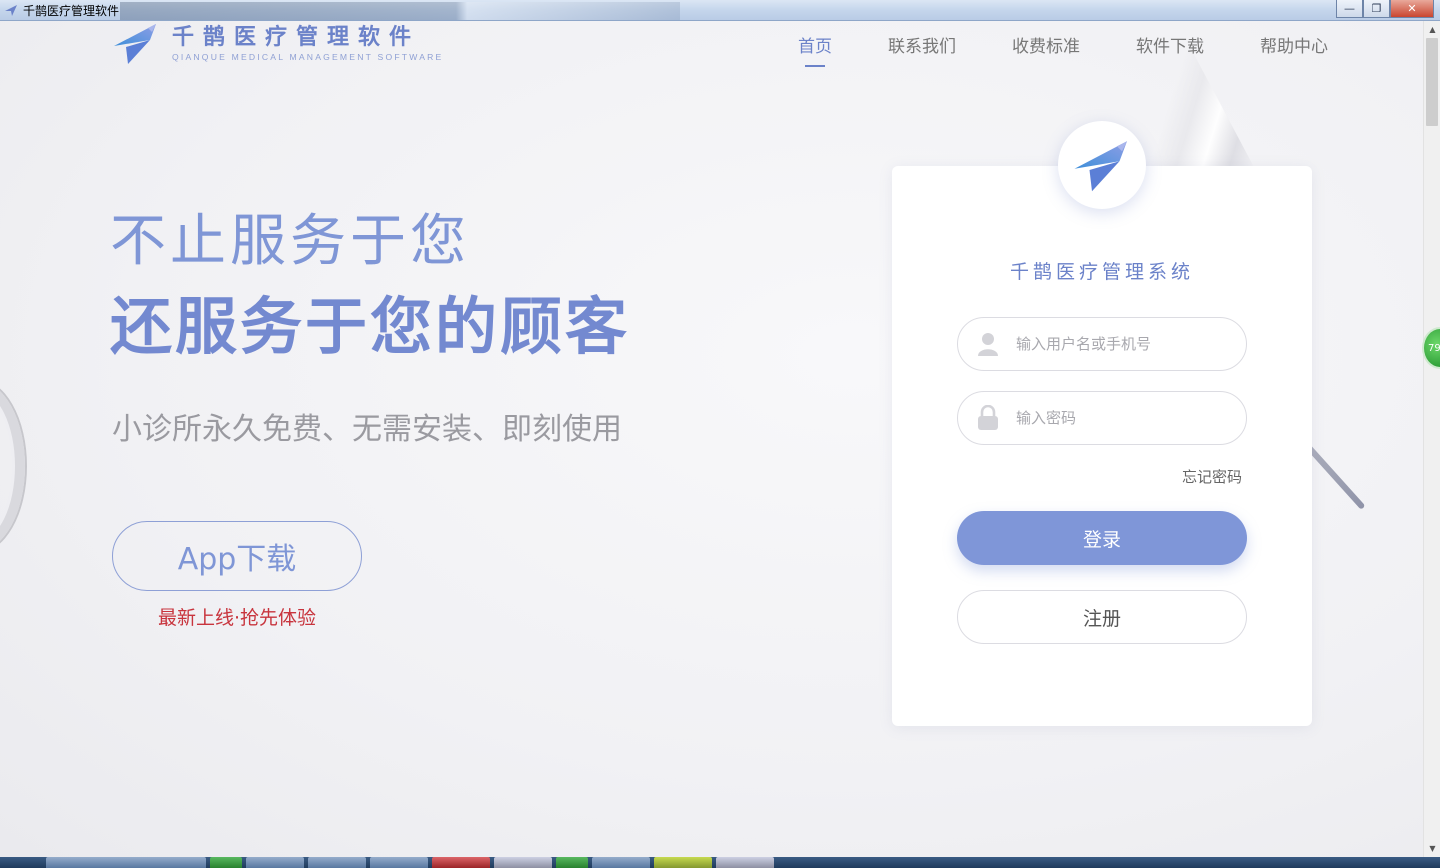 The height and width of the screenshot is (868, 1440). I want to click on window-controls: — ❐ ✕, so click(1385, 9).